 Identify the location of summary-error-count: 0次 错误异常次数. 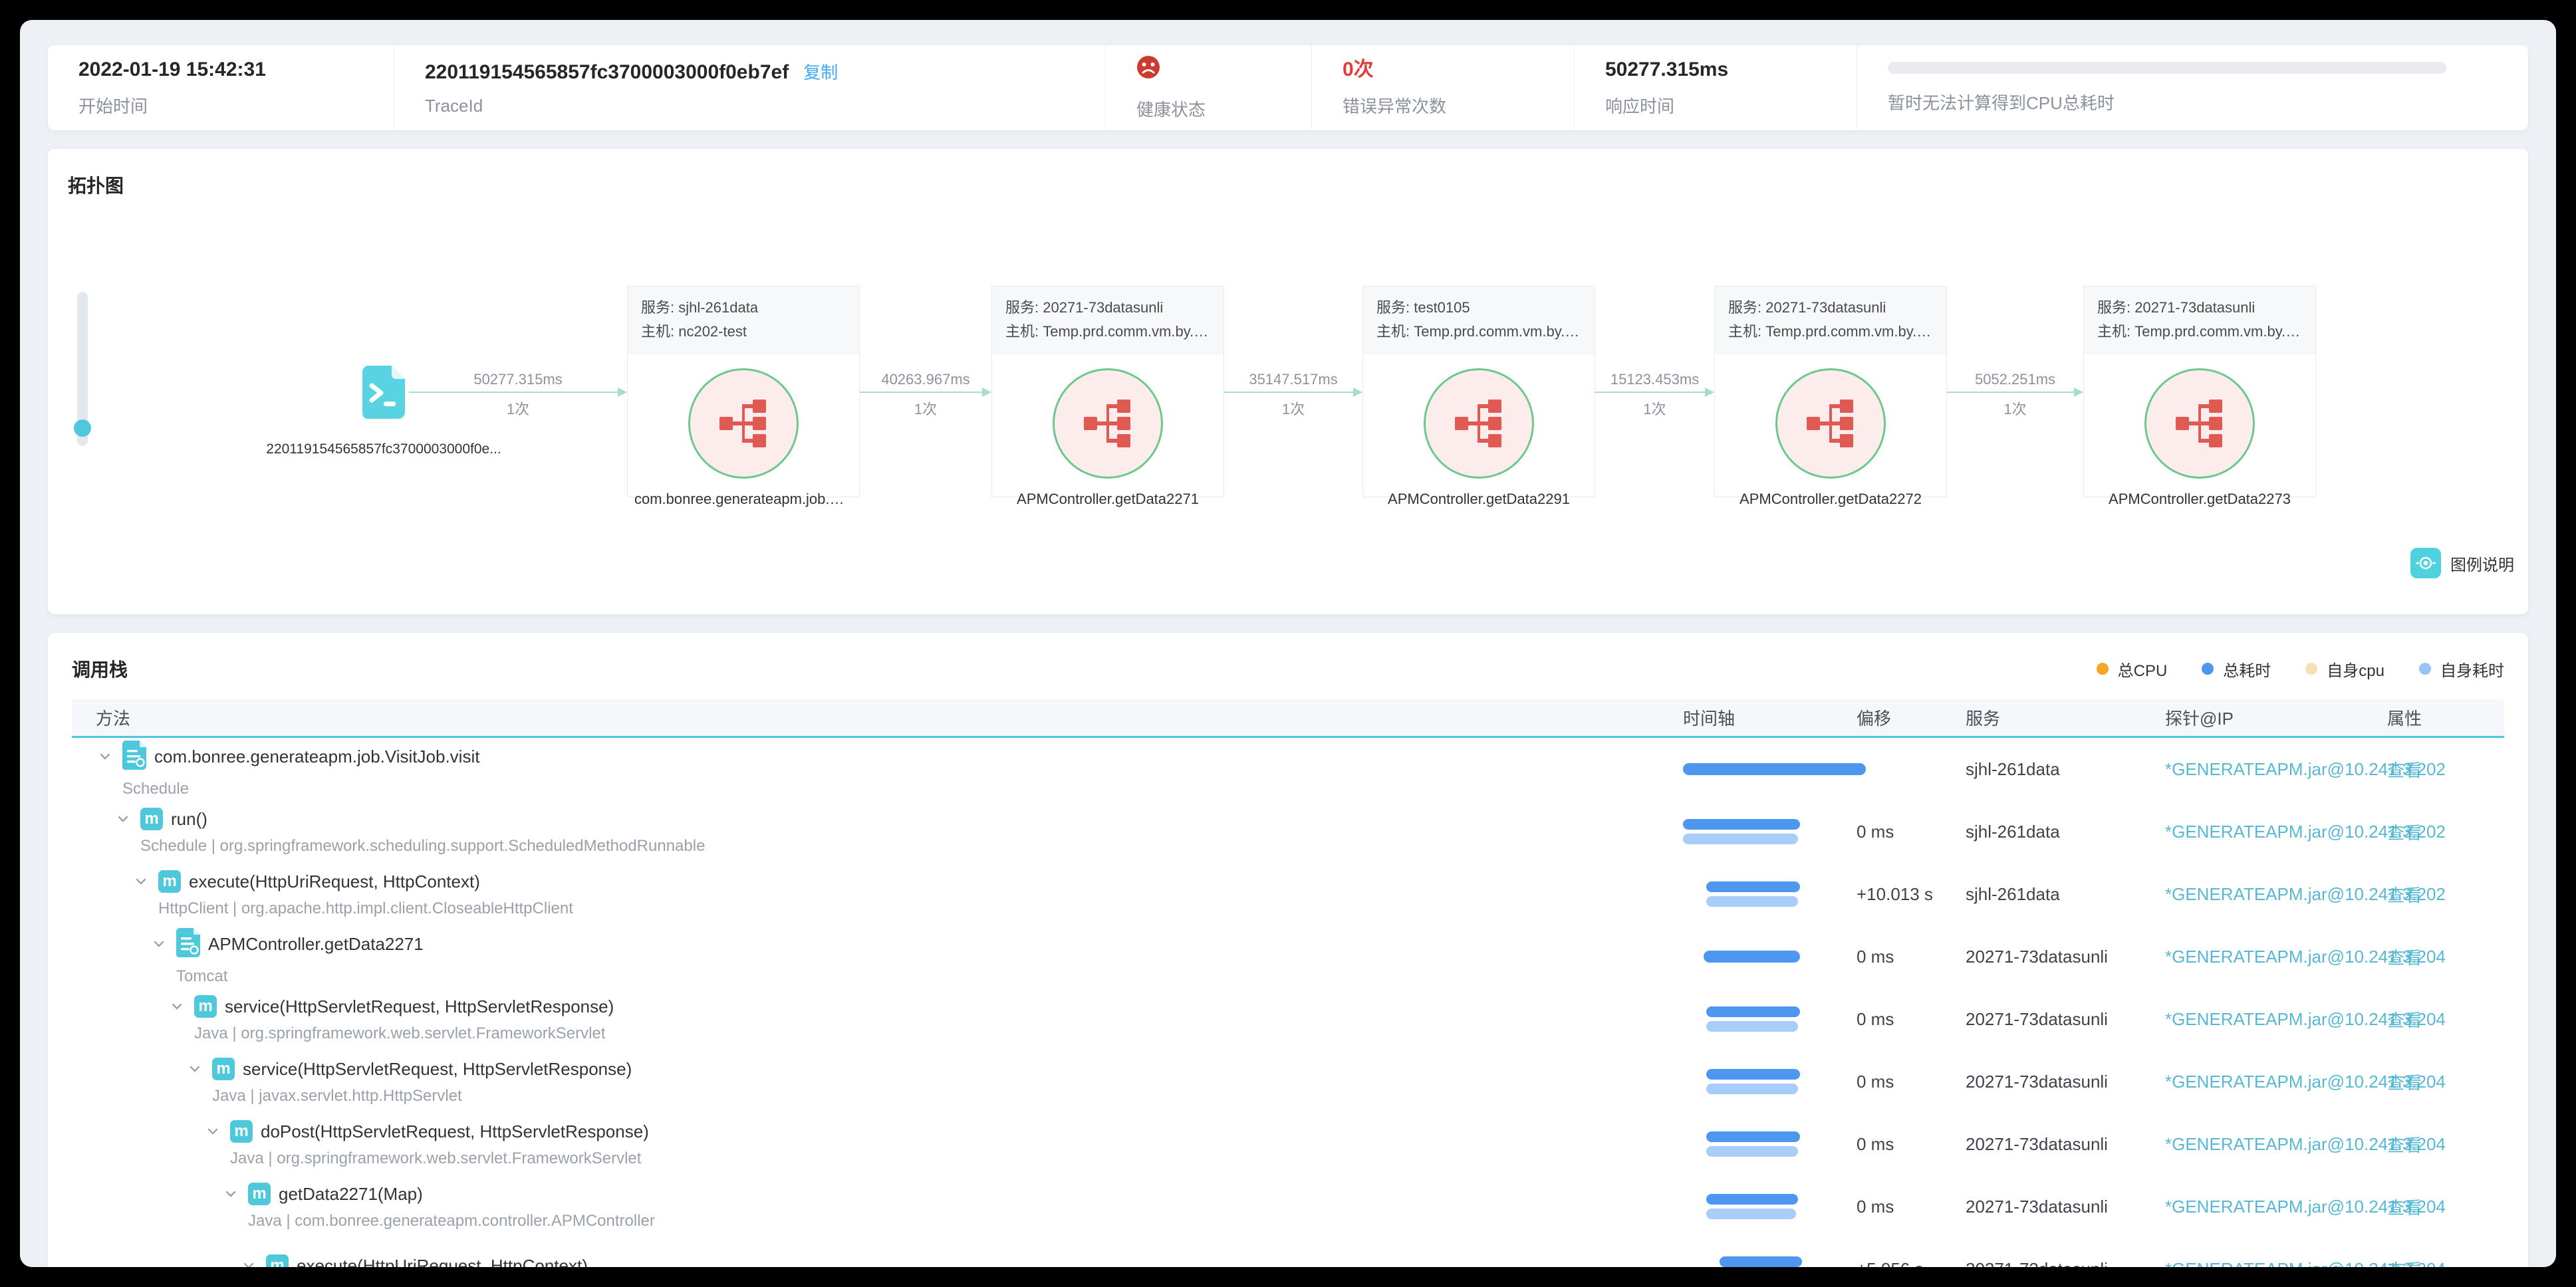
(1442, 87).